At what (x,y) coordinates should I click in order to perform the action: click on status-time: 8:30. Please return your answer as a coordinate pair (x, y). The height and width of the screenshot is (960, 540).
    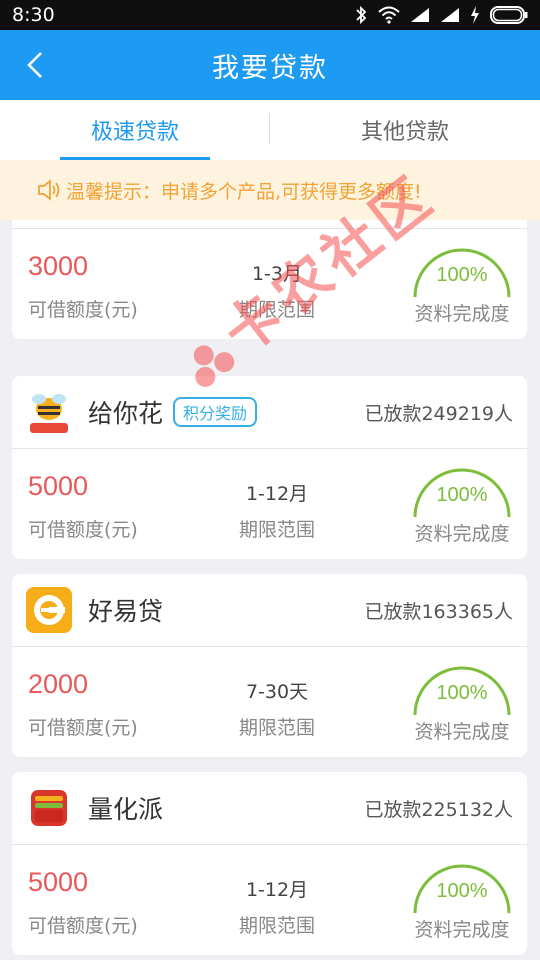
    Looking at the image, I should click on (33, 15).